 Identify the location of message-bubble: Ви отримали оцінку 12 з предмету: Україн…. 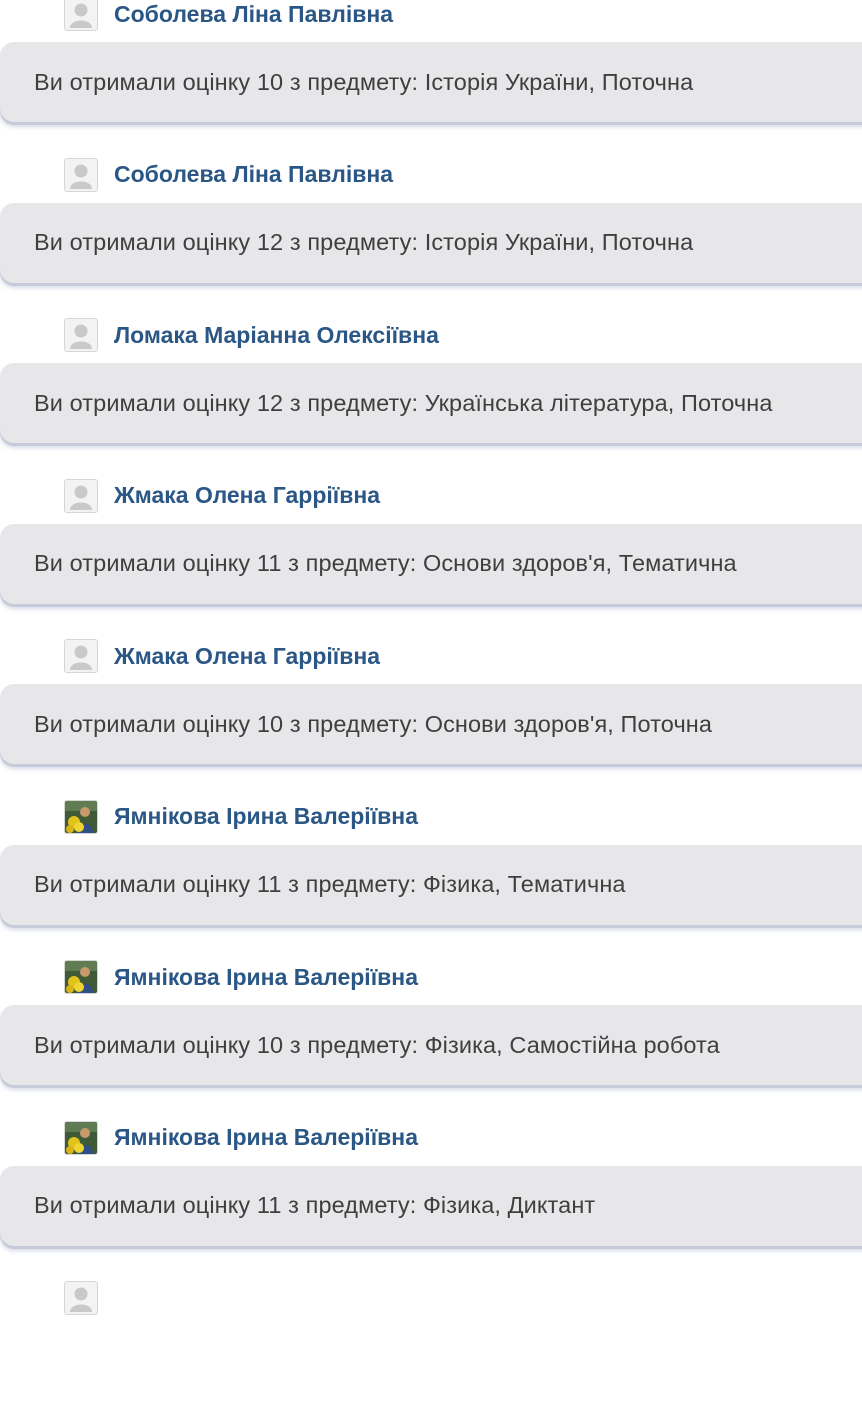
(431, 403).